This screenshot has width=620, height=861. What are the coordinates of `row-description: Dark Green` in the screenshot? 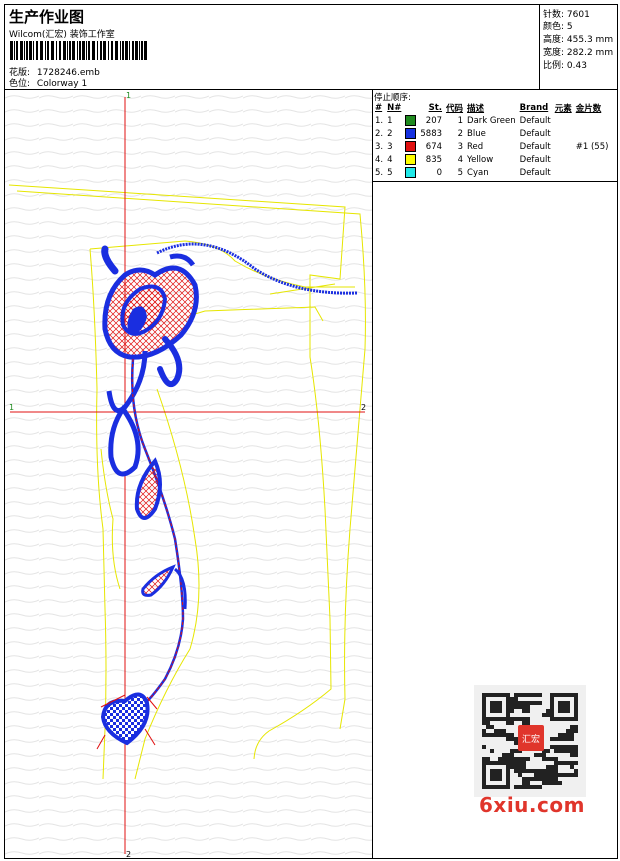 It's located at (491, 120).